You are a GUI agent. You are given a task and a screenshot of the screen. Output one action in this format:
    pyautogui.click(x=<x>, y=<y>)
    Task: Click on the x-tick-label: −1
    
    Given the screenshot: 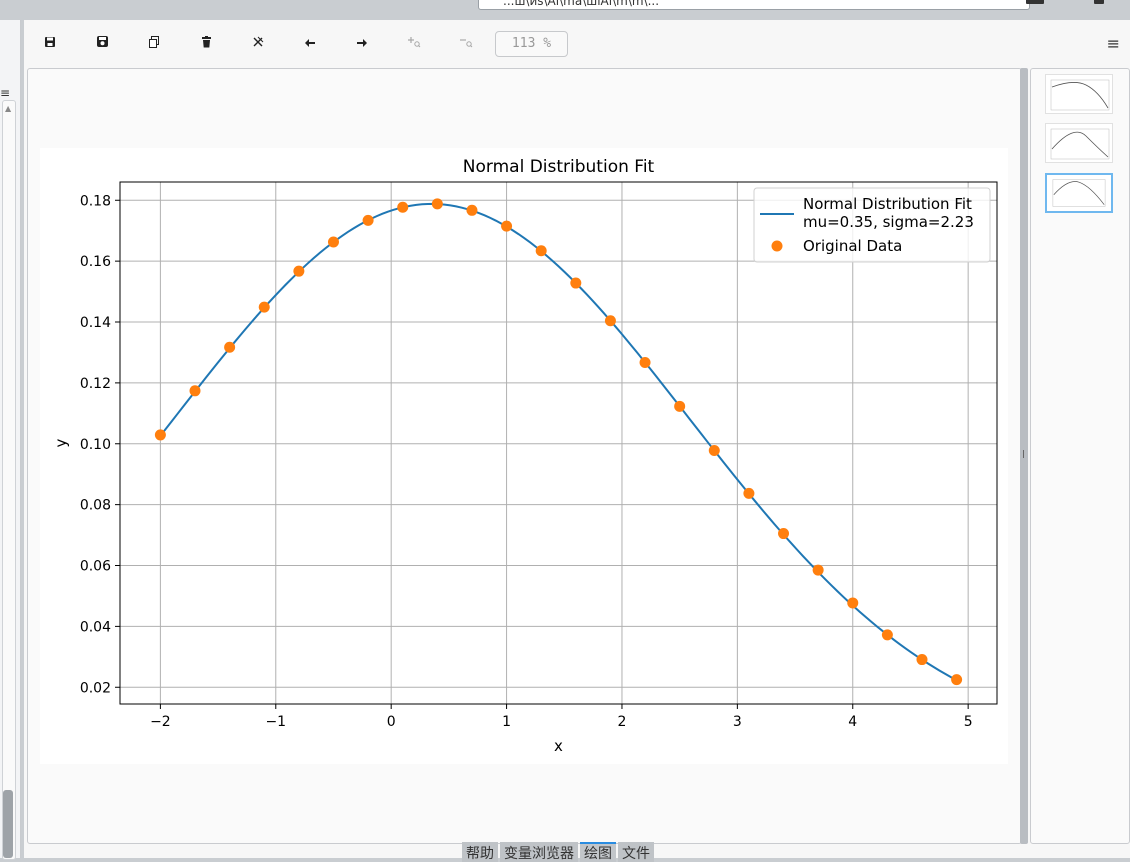 What is the action you would take?
    pyautogui.click(x=275, y=722)
    